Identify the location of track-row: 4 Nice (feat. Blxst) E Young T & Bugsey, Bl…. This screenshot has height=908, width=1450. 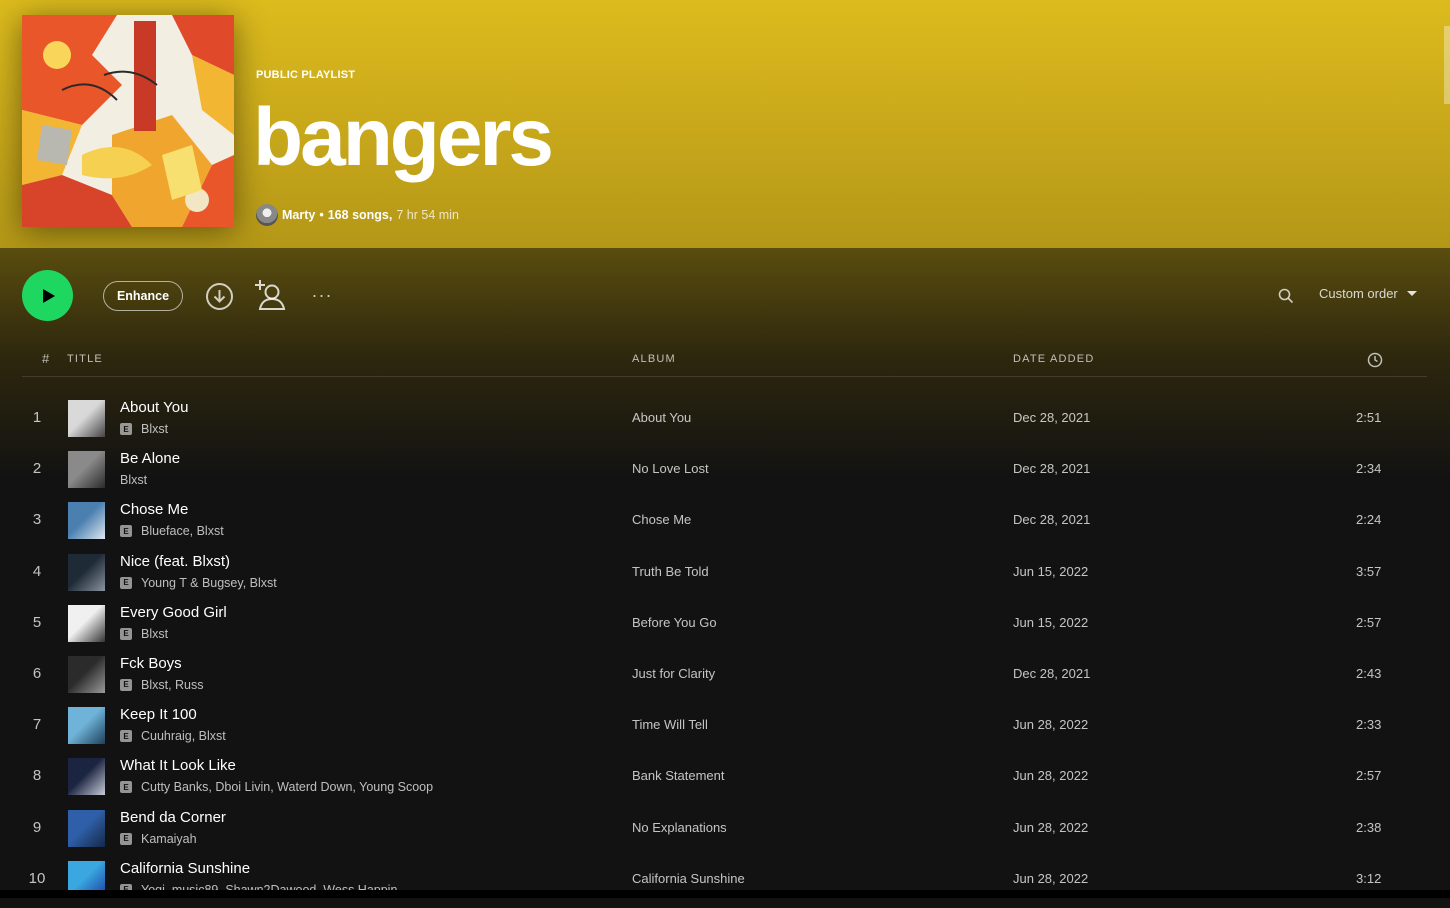
(725, 575).